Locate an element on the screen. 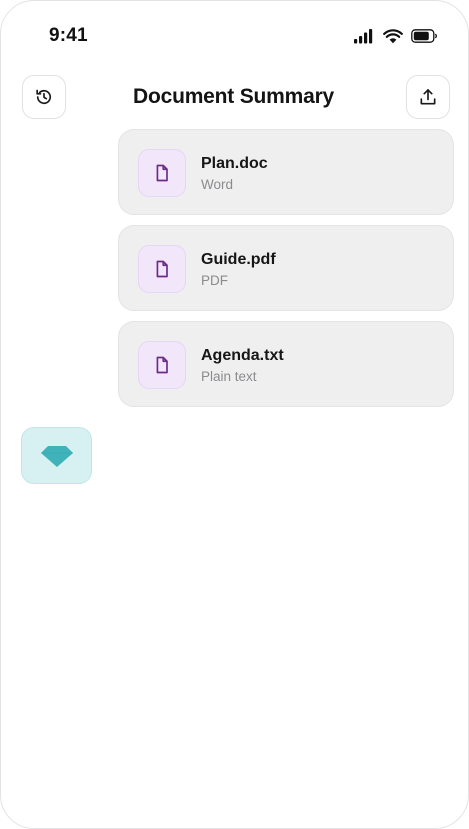  file-card-guide-pdf: Guide.pdf PDF is located at coordinates (286, 268).